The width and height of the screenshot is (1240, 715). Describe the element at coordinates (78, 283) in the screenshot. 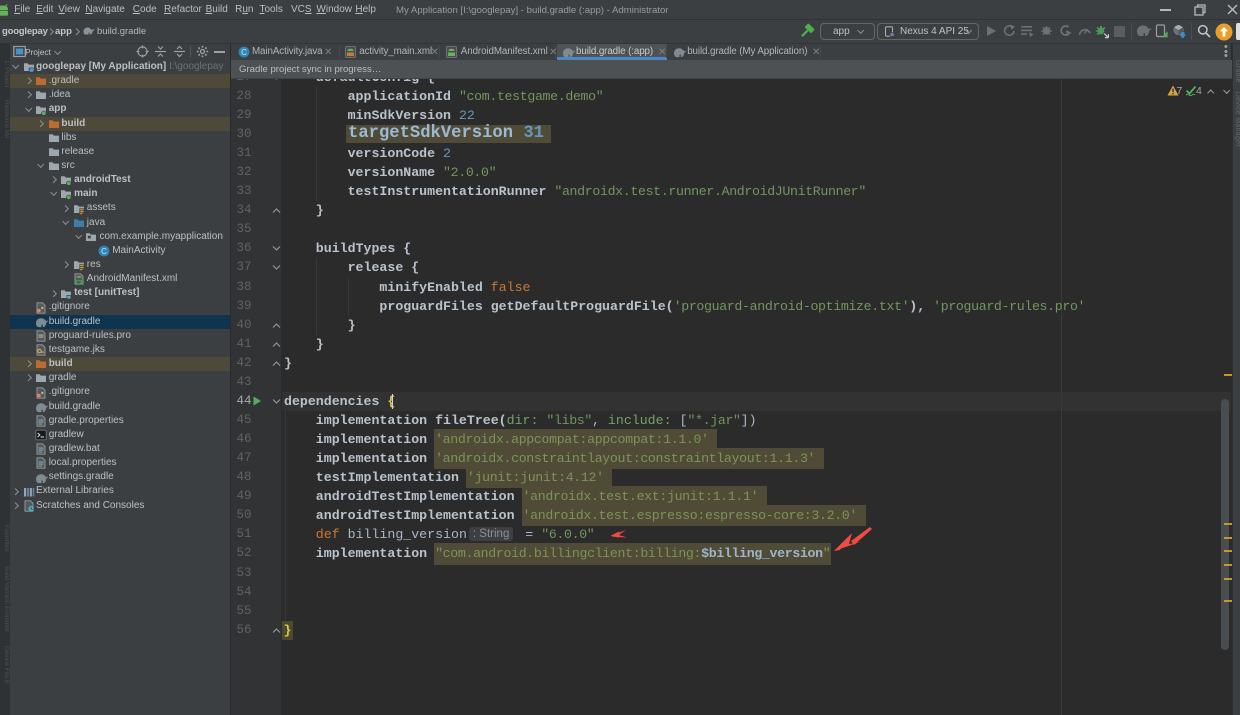

I see `svg-text: HF` at that location.